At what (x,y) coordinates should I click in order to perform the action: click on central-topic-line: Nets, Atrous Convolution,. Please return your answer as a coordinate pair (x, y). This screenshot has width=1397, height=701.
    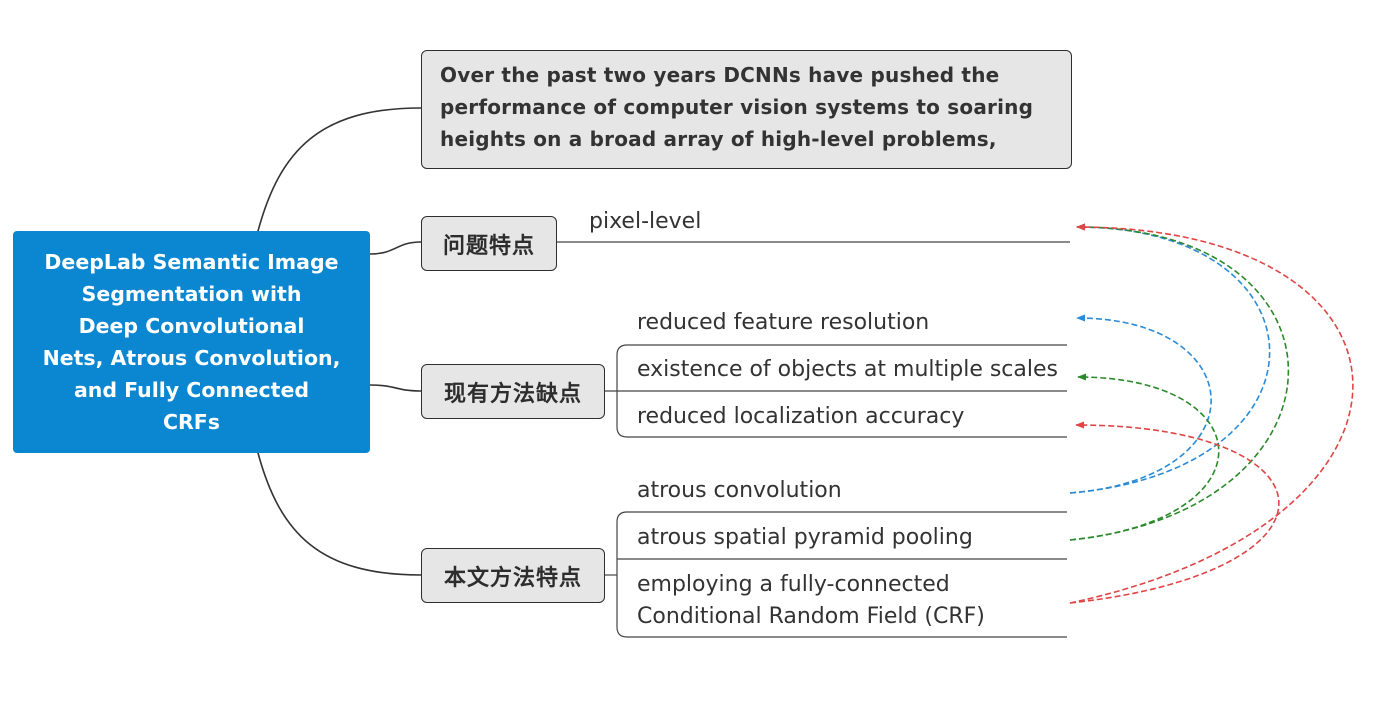
    Looking at the image, I should click on (191, 358).